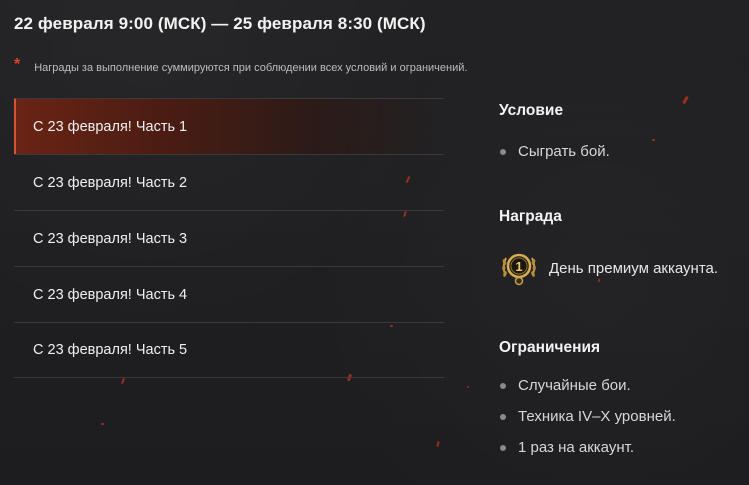  What do you see at coordinates (229, 350) in the screenshot?
I see `tab-part-5: С 23 февраля! Часть 5` at bounding box center [229, 350].